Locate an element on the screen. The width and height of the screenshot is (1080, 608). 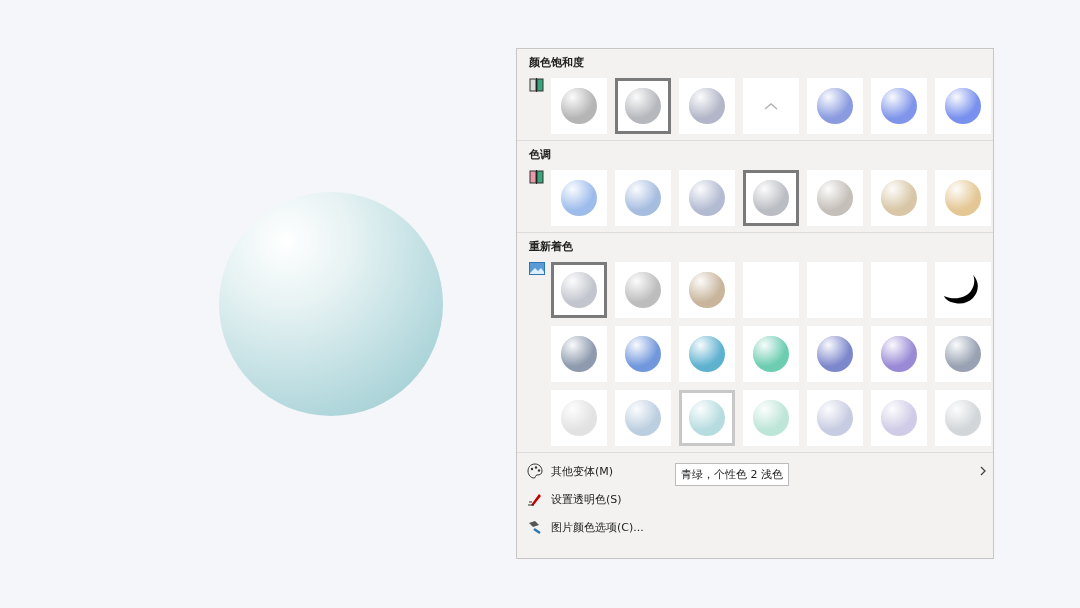
caret-icon is located at coordinates (771, 106).